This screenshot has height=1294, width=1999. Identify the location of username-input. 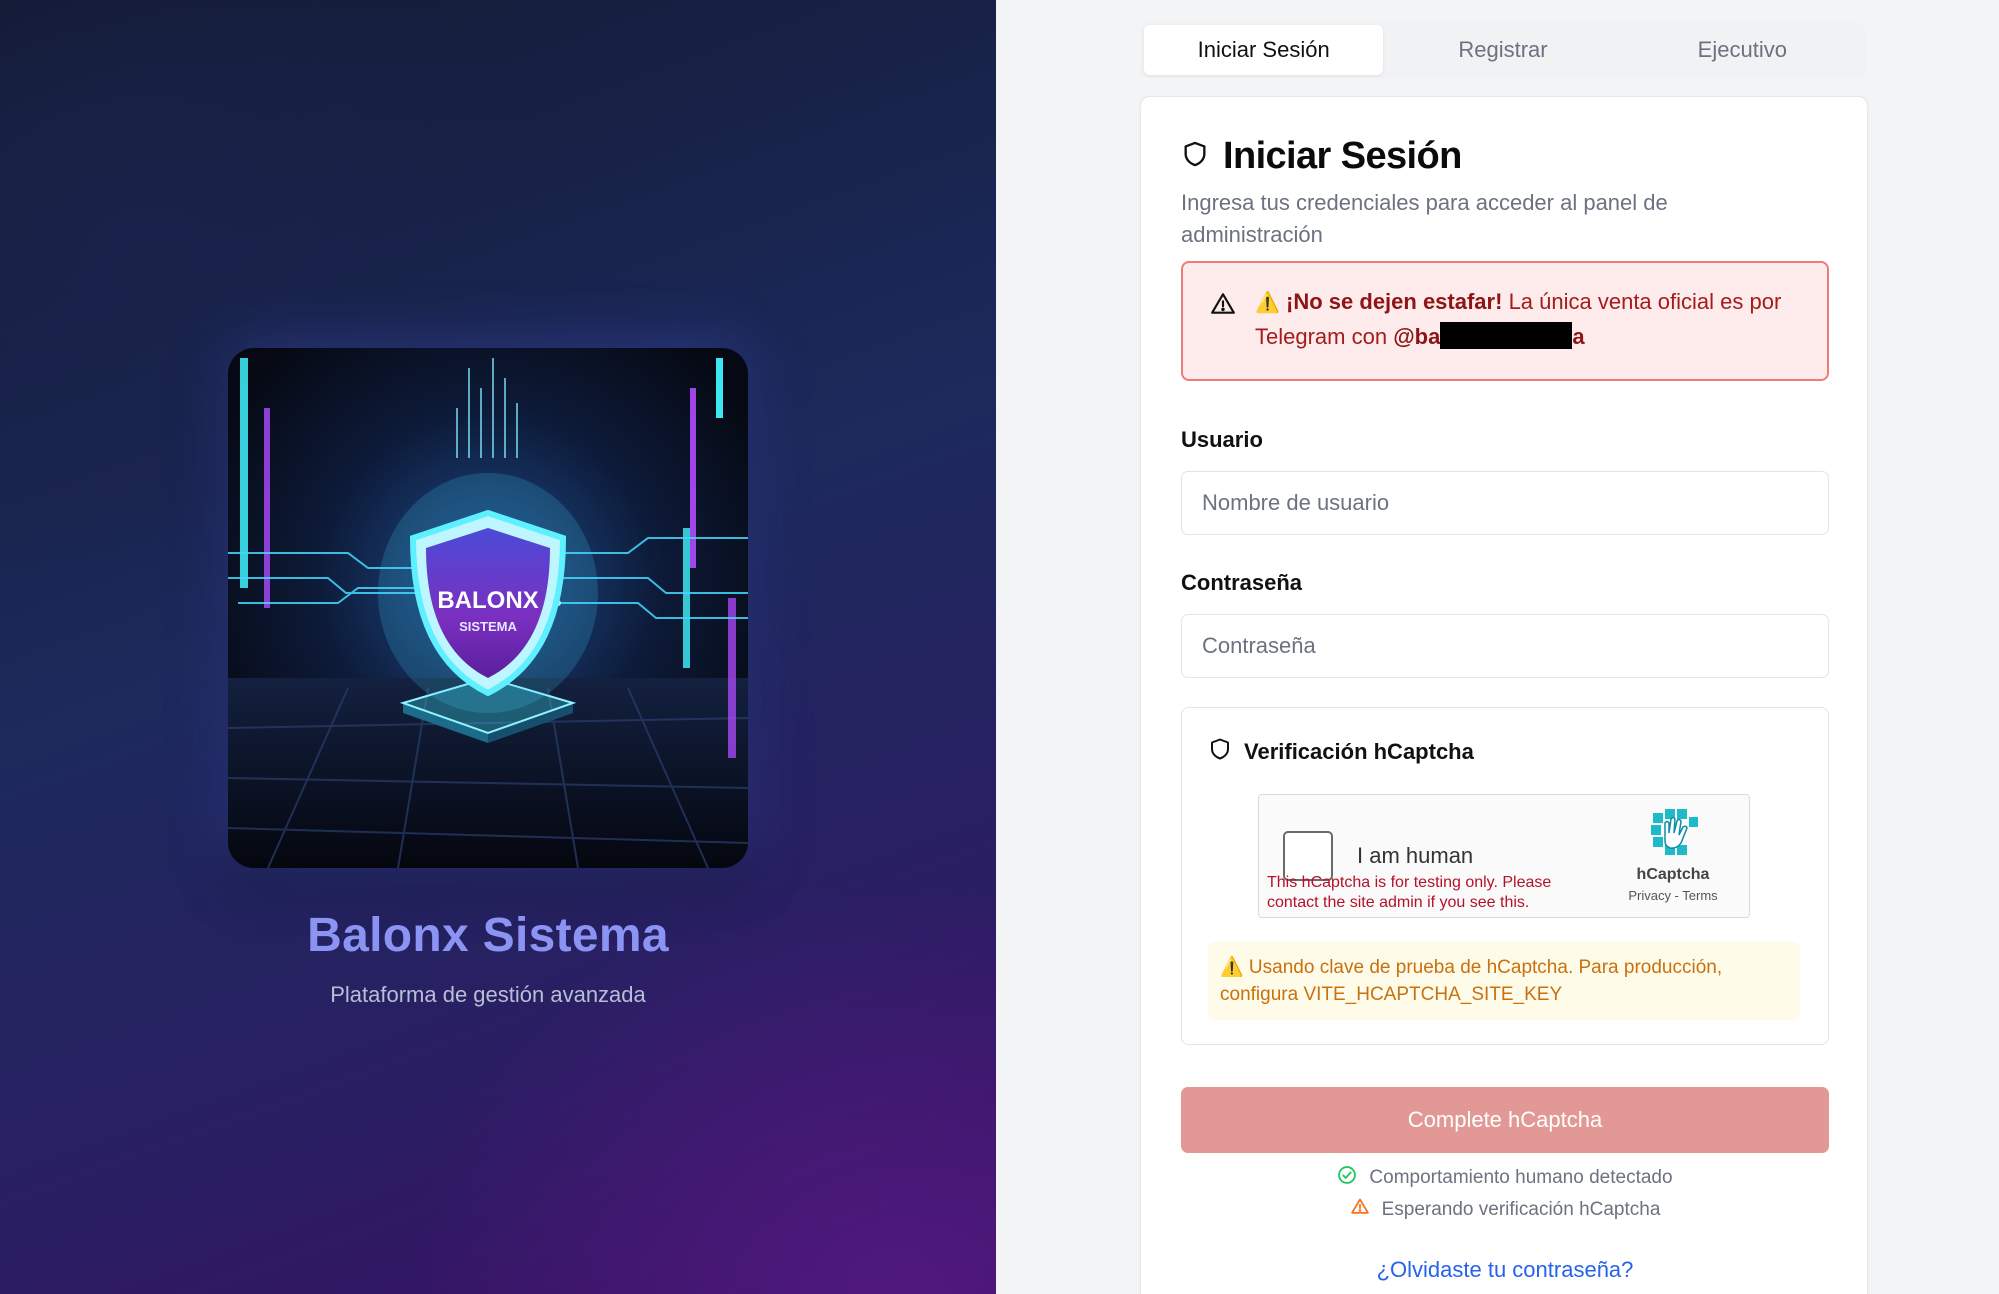
(1505, 503).